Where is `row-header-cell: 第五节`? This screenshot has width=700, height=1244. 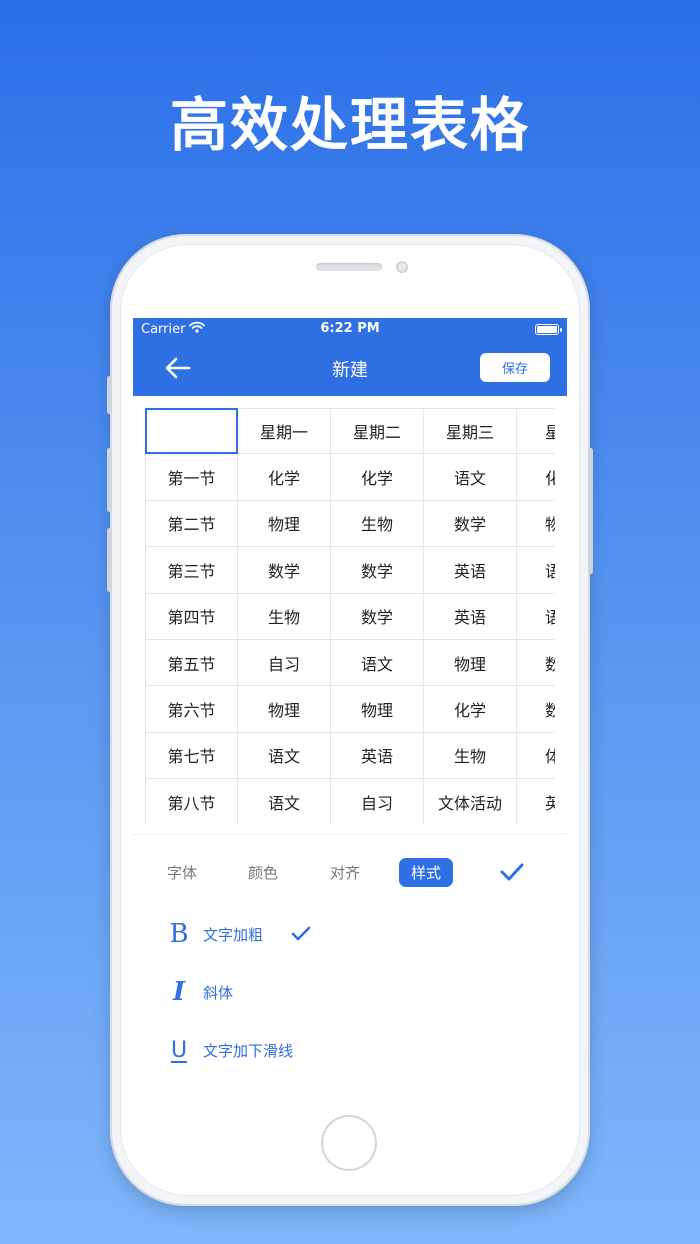 row-header-cell: 第五节 is located at coordinates (191, 663).